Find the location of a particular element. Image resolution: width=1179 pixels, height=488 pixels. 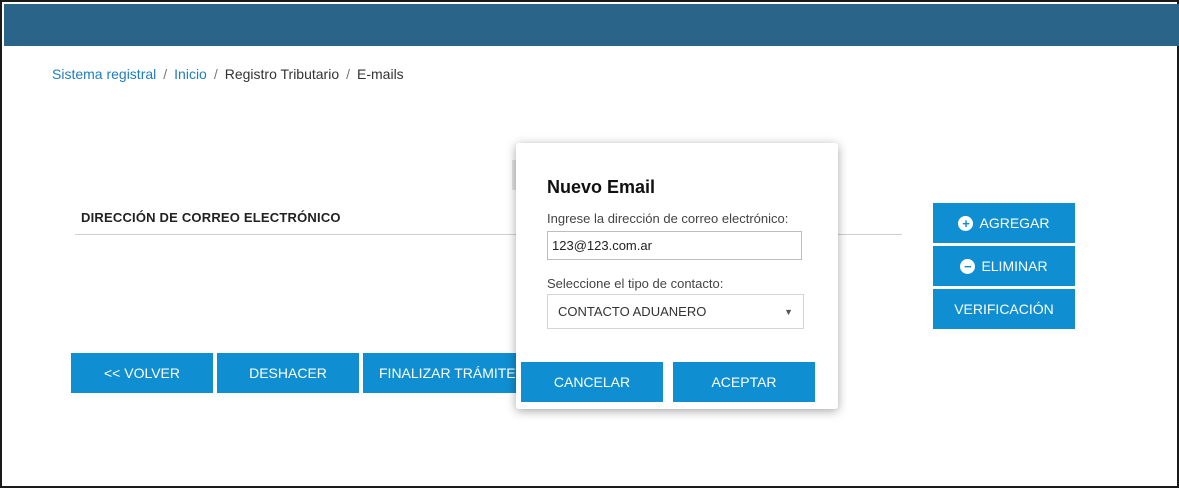

breadcrumb-link-sistema-registral: Sistema registral is located at coordinates (104, 74).